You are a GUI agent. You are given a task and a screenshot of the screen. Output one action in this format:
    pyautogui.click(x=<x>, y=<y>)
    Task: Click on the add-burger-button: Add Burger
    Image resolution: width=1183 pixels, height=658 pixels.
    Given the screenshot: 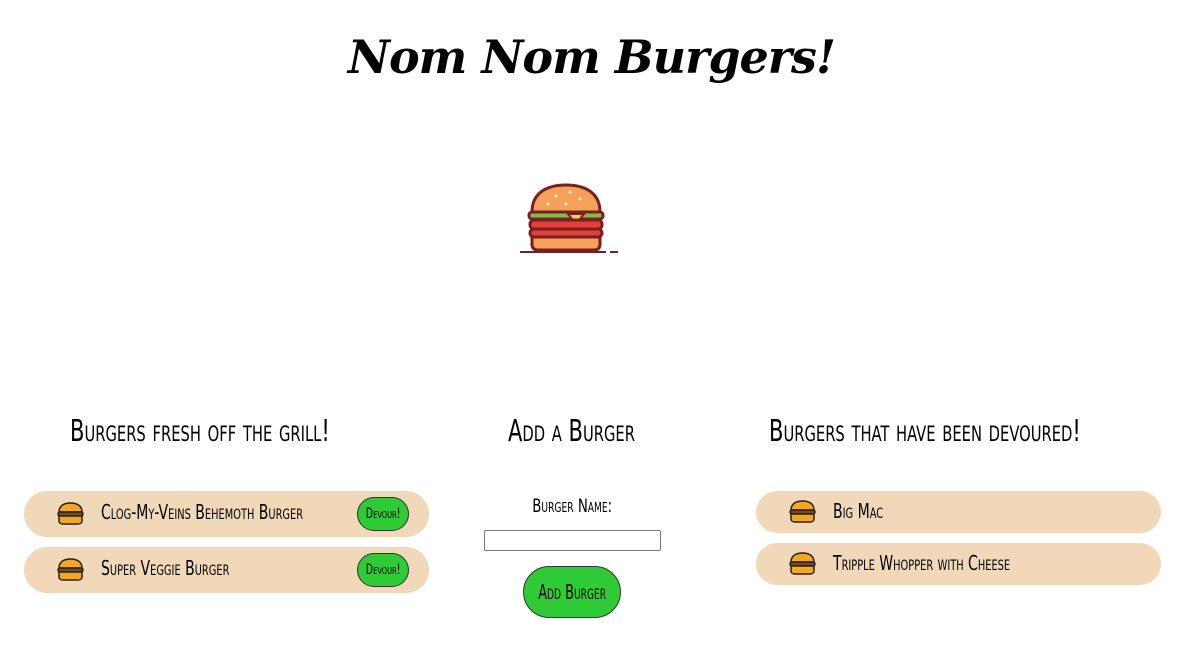 What is the action you would take?
    pyautogui.click(x=572, y=592)
    